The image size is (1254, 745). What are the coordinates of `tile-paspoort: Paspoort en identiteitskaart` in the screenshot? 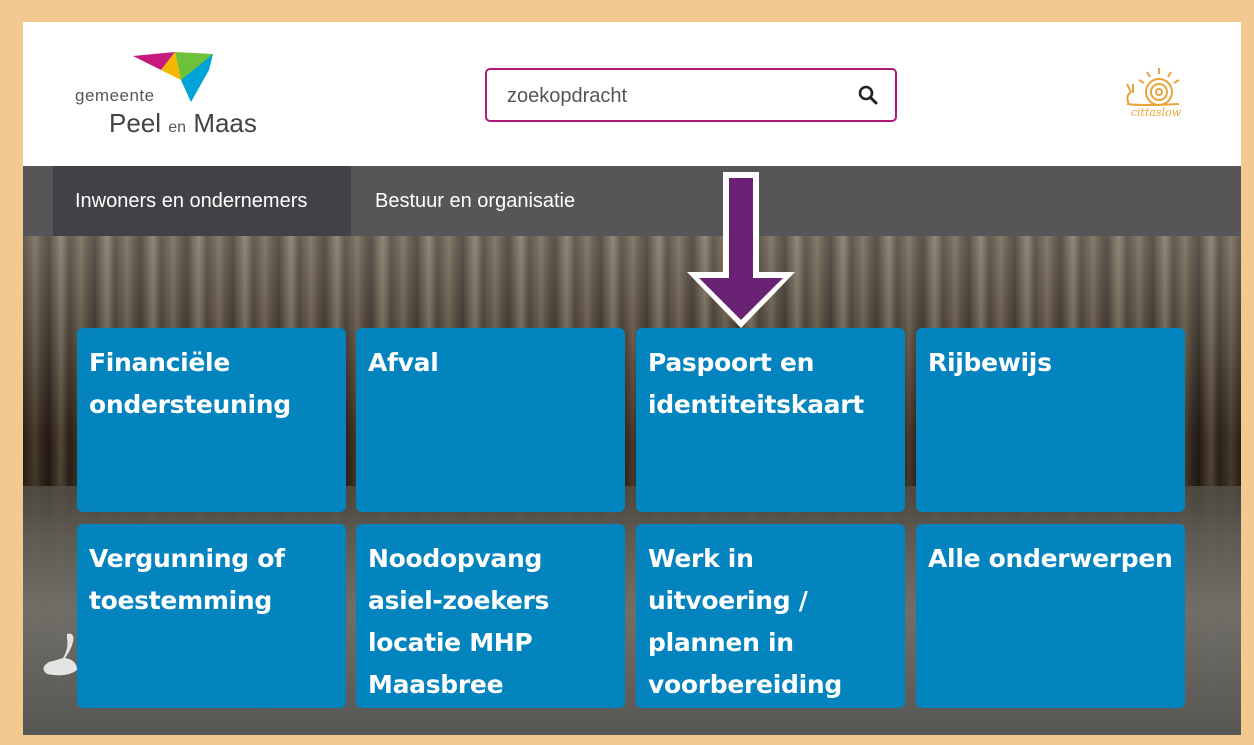 It's located at (770, 420).